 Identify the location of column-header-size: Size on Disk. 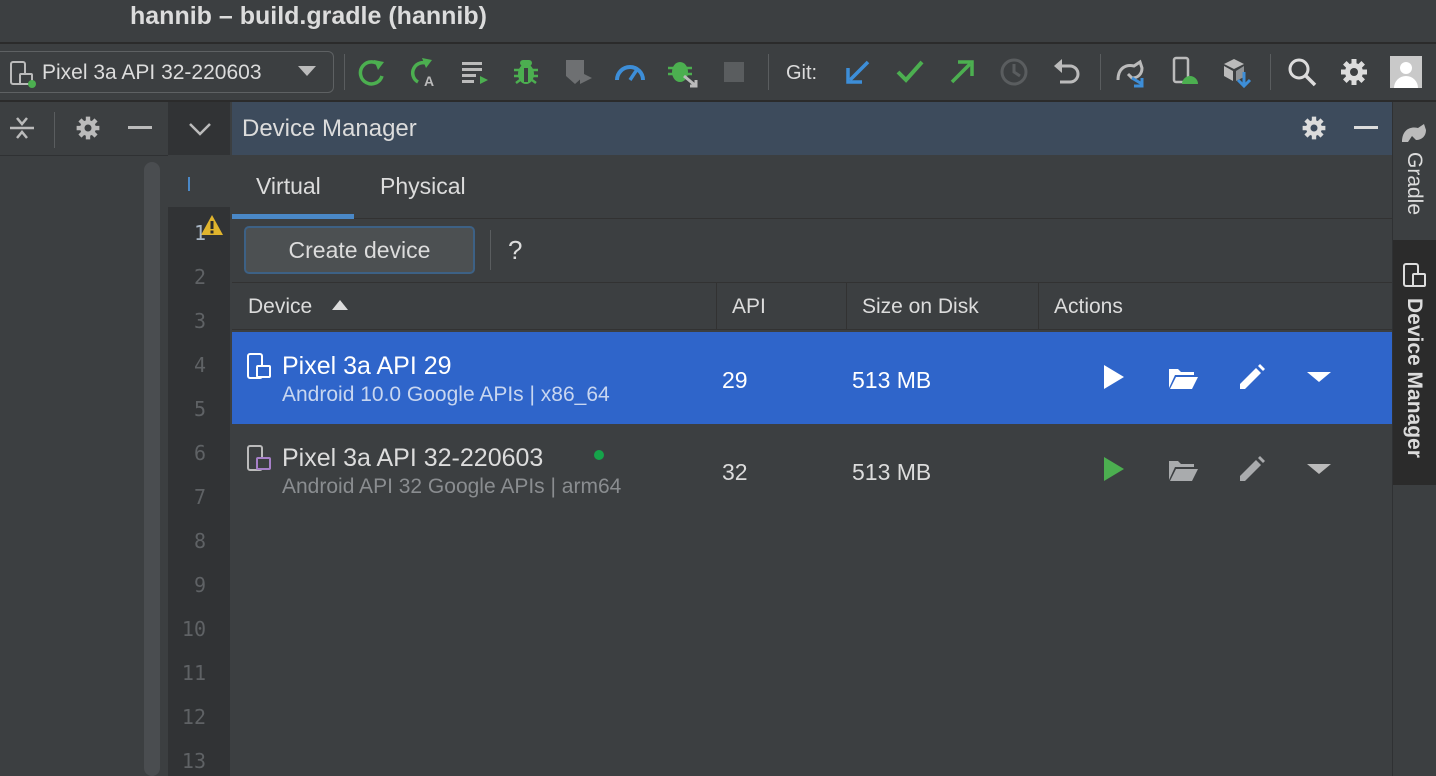
(920, 307).